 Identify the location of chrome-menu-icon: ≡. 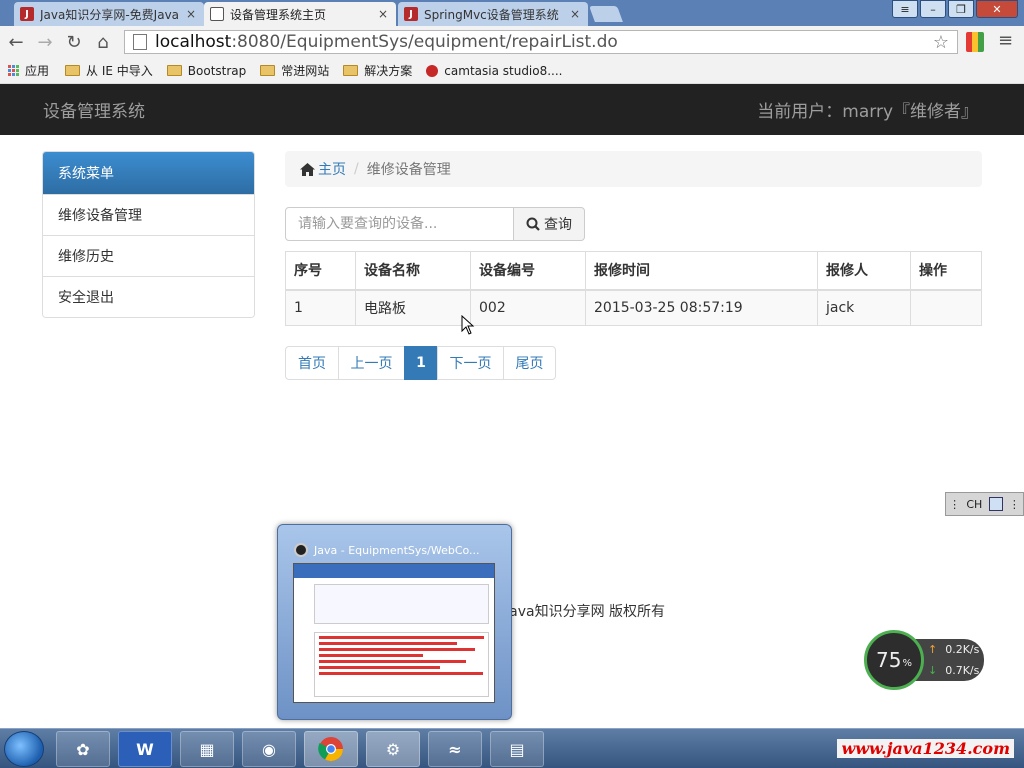
(1005, 40).